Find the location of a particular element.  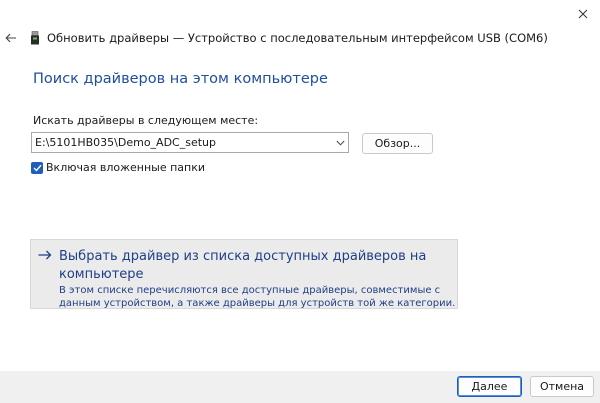

search-location-label: Искать драйверы в следующем месте: is located at coordinates (146, 120).